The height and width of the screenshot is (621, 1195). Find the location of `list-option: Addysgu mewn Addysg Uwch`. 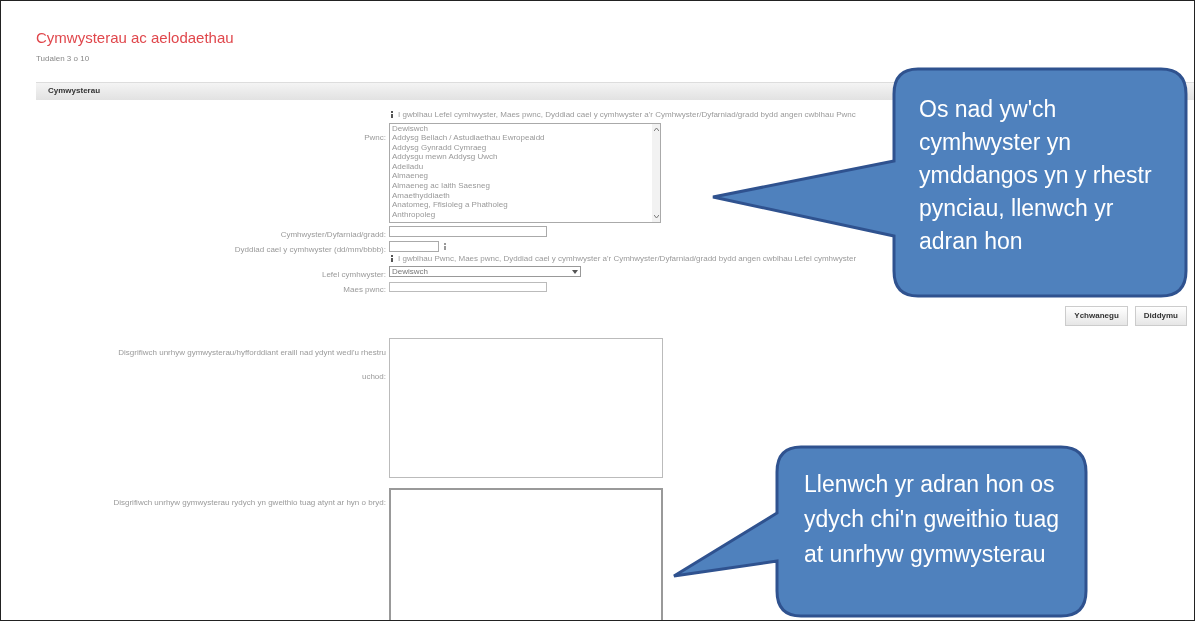

list-option: Addysgu mewn Addysg Uwch is located at coordinates (522, 157).